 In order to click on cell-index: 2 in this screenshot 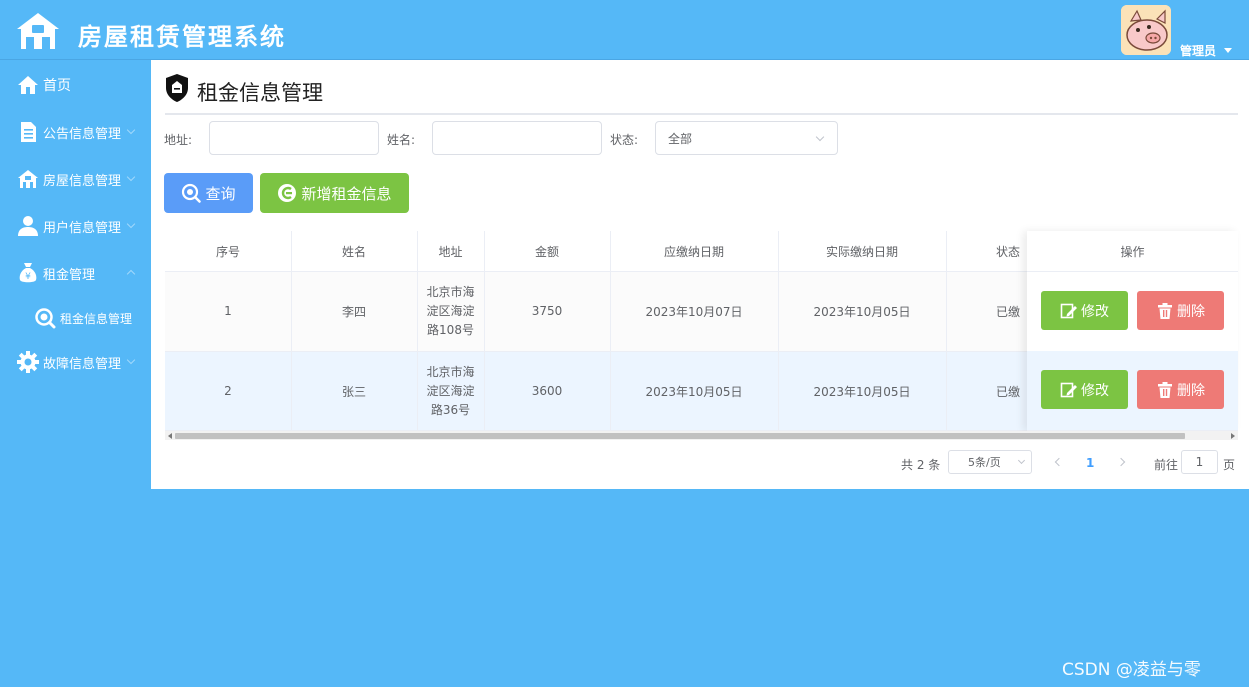, I will do `click(228, 391)`.